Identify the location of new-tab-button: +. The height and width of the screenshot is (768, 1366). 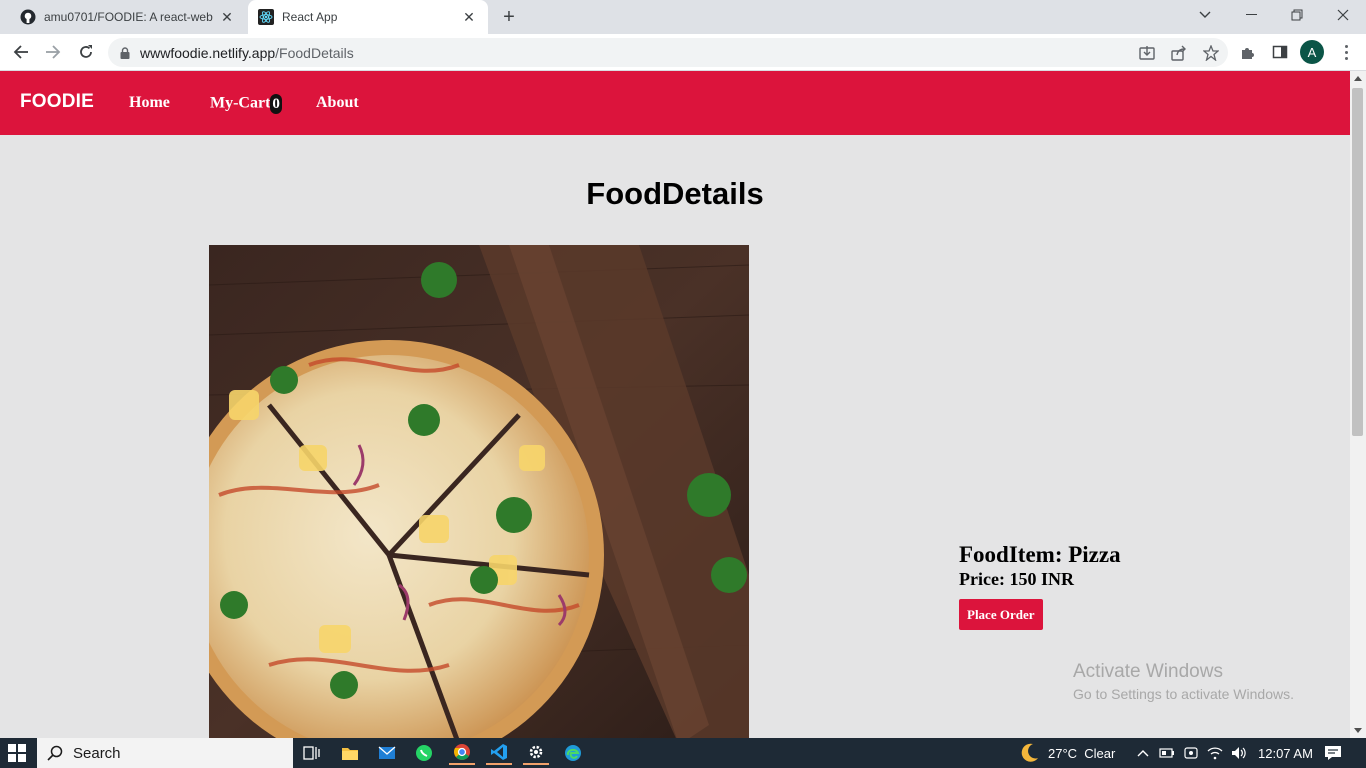
(509, 17).